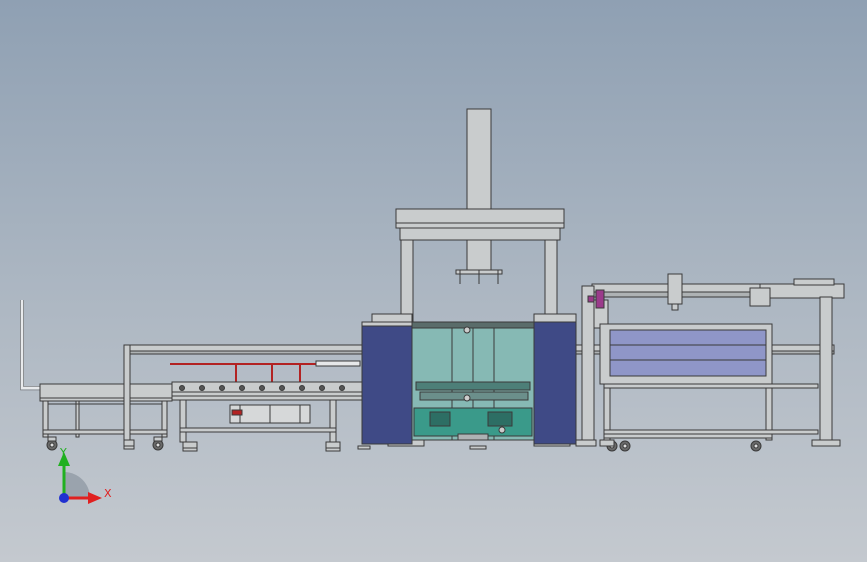 The image size is (867, 562). Describe the element at coordinates (555, 383) in the screenshot. I see `blue-panel-right` at that location.